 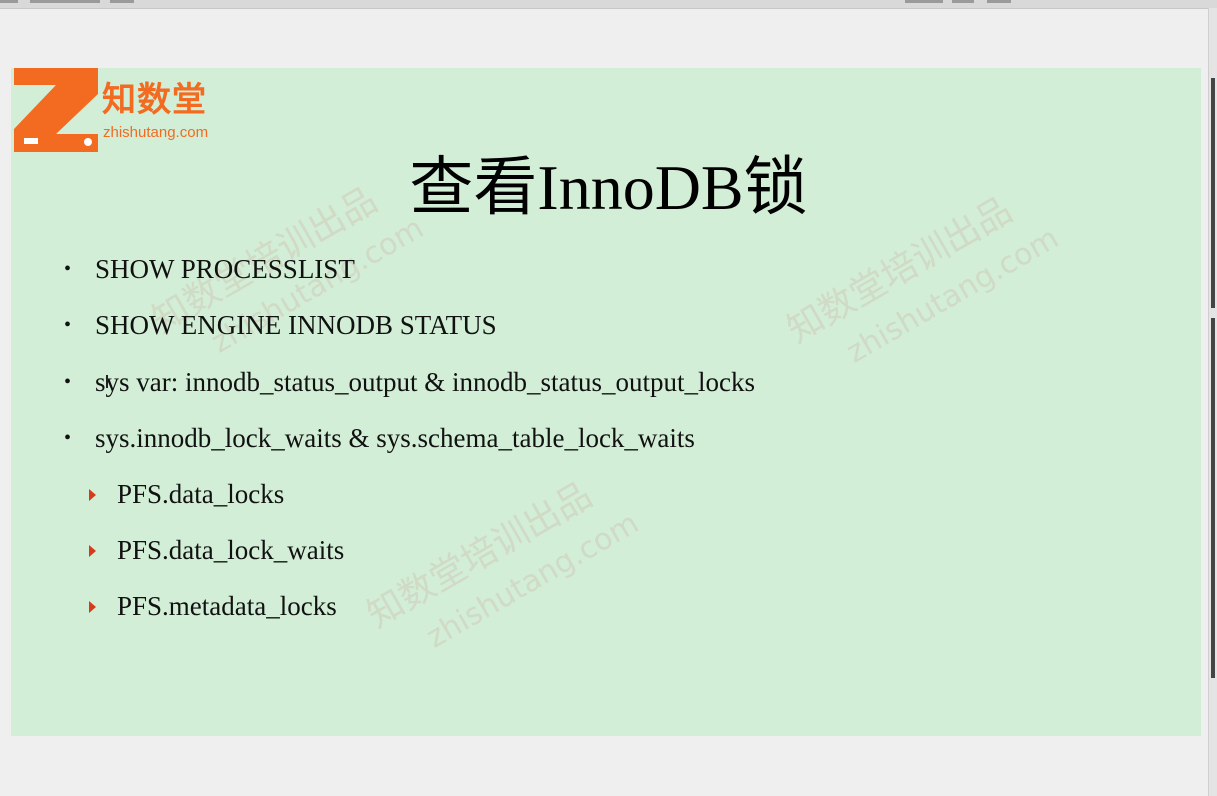 I want to click on watermark-text: 知数堂培训出品, so click(x=480, y=555).